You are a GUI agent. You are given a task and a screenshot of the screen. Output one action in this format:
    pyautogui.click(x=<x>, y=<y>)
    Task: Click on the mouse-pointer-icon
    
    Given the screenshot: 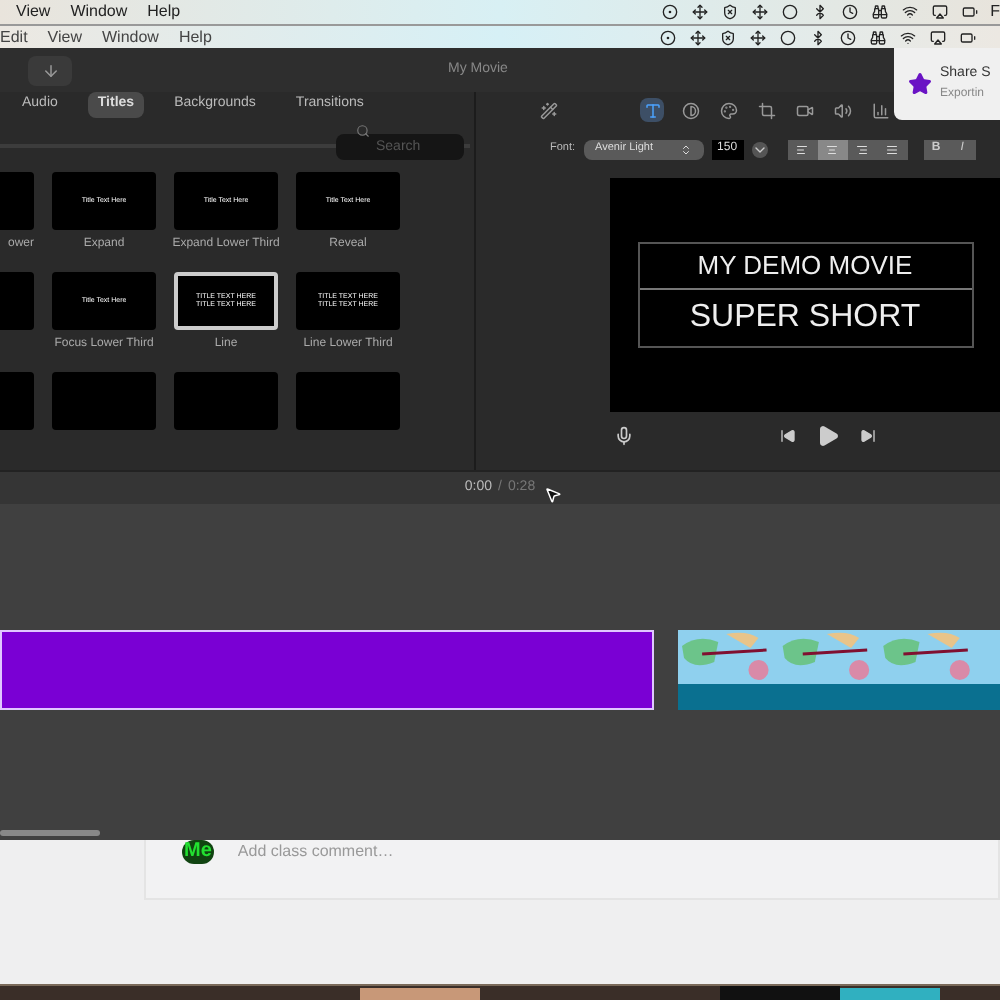 What is the action you would take?
    pyautogui.click(x=553, y=495)
    